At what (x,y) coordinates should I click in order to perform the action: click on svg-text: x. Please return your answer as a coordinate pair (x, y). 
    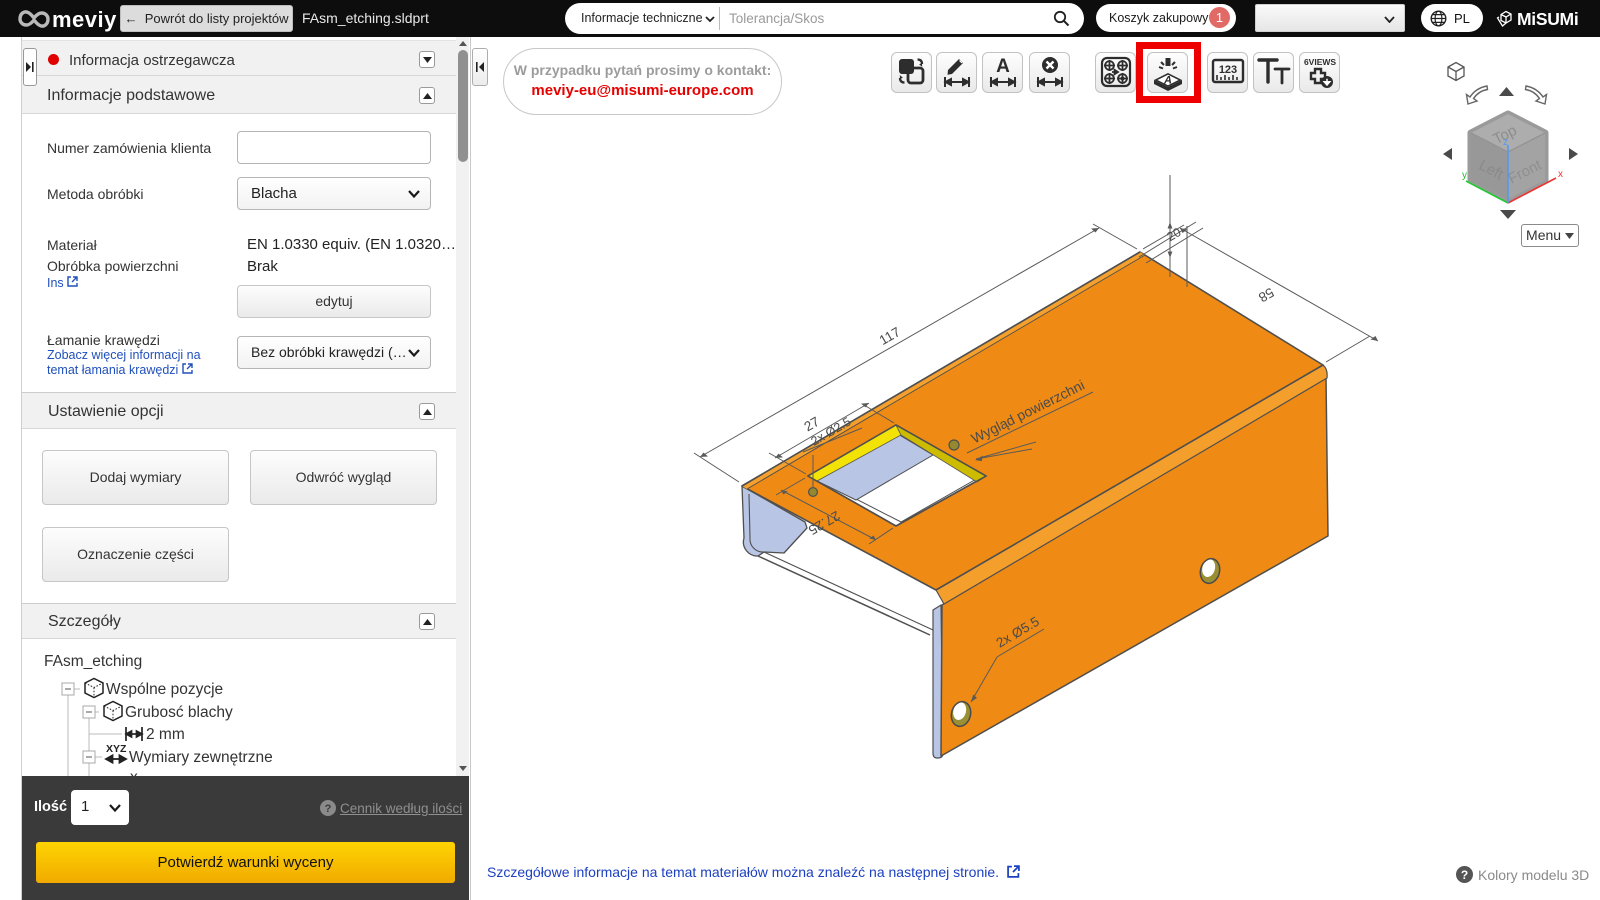
    Looking at the image, I should click on (134, 772).